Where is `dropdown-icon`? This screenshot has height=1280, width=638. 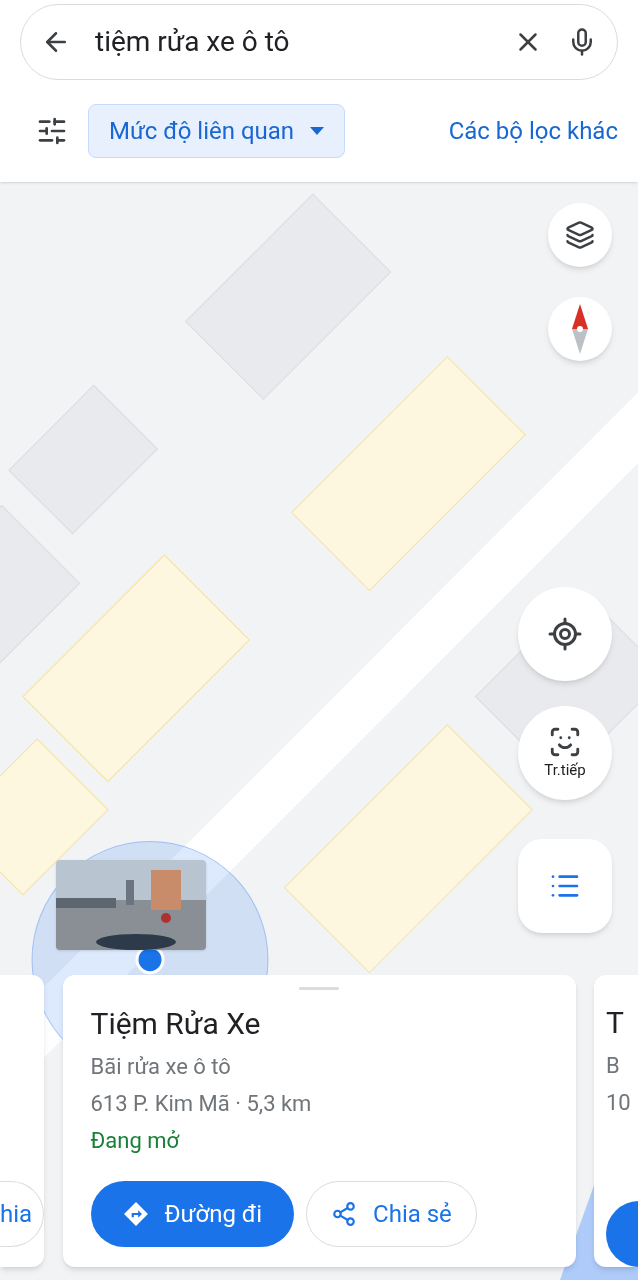
dropdown-icon is located at coordinates (317, 131).